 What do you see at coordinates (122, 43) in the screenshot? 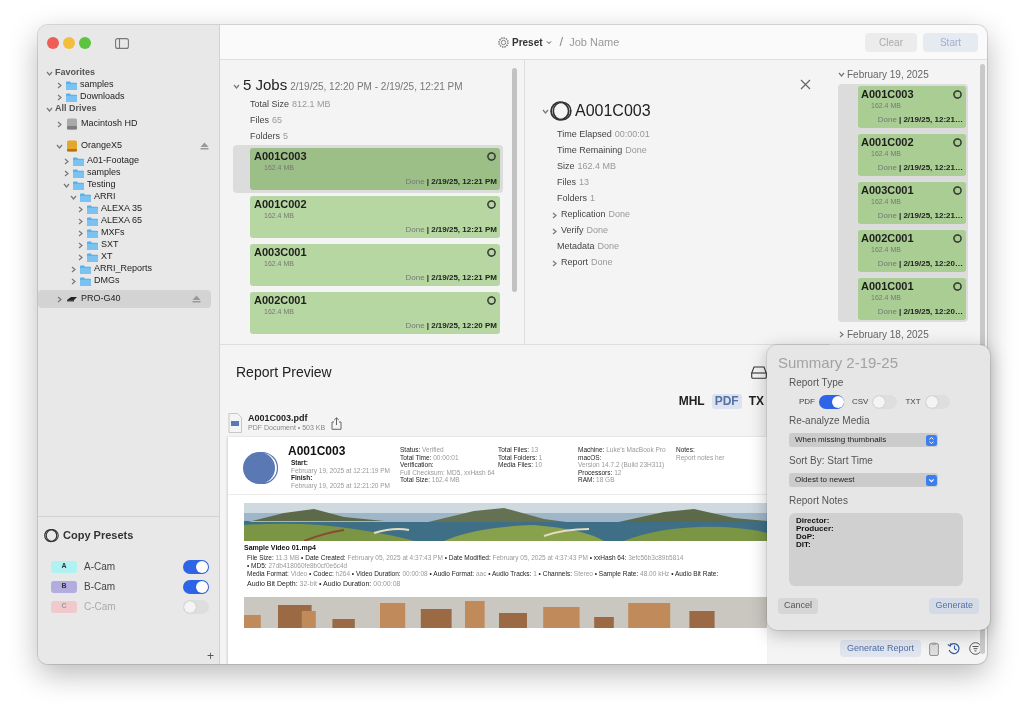
I see `sidebar-toggle-icon` at bounding box center [122, 43].